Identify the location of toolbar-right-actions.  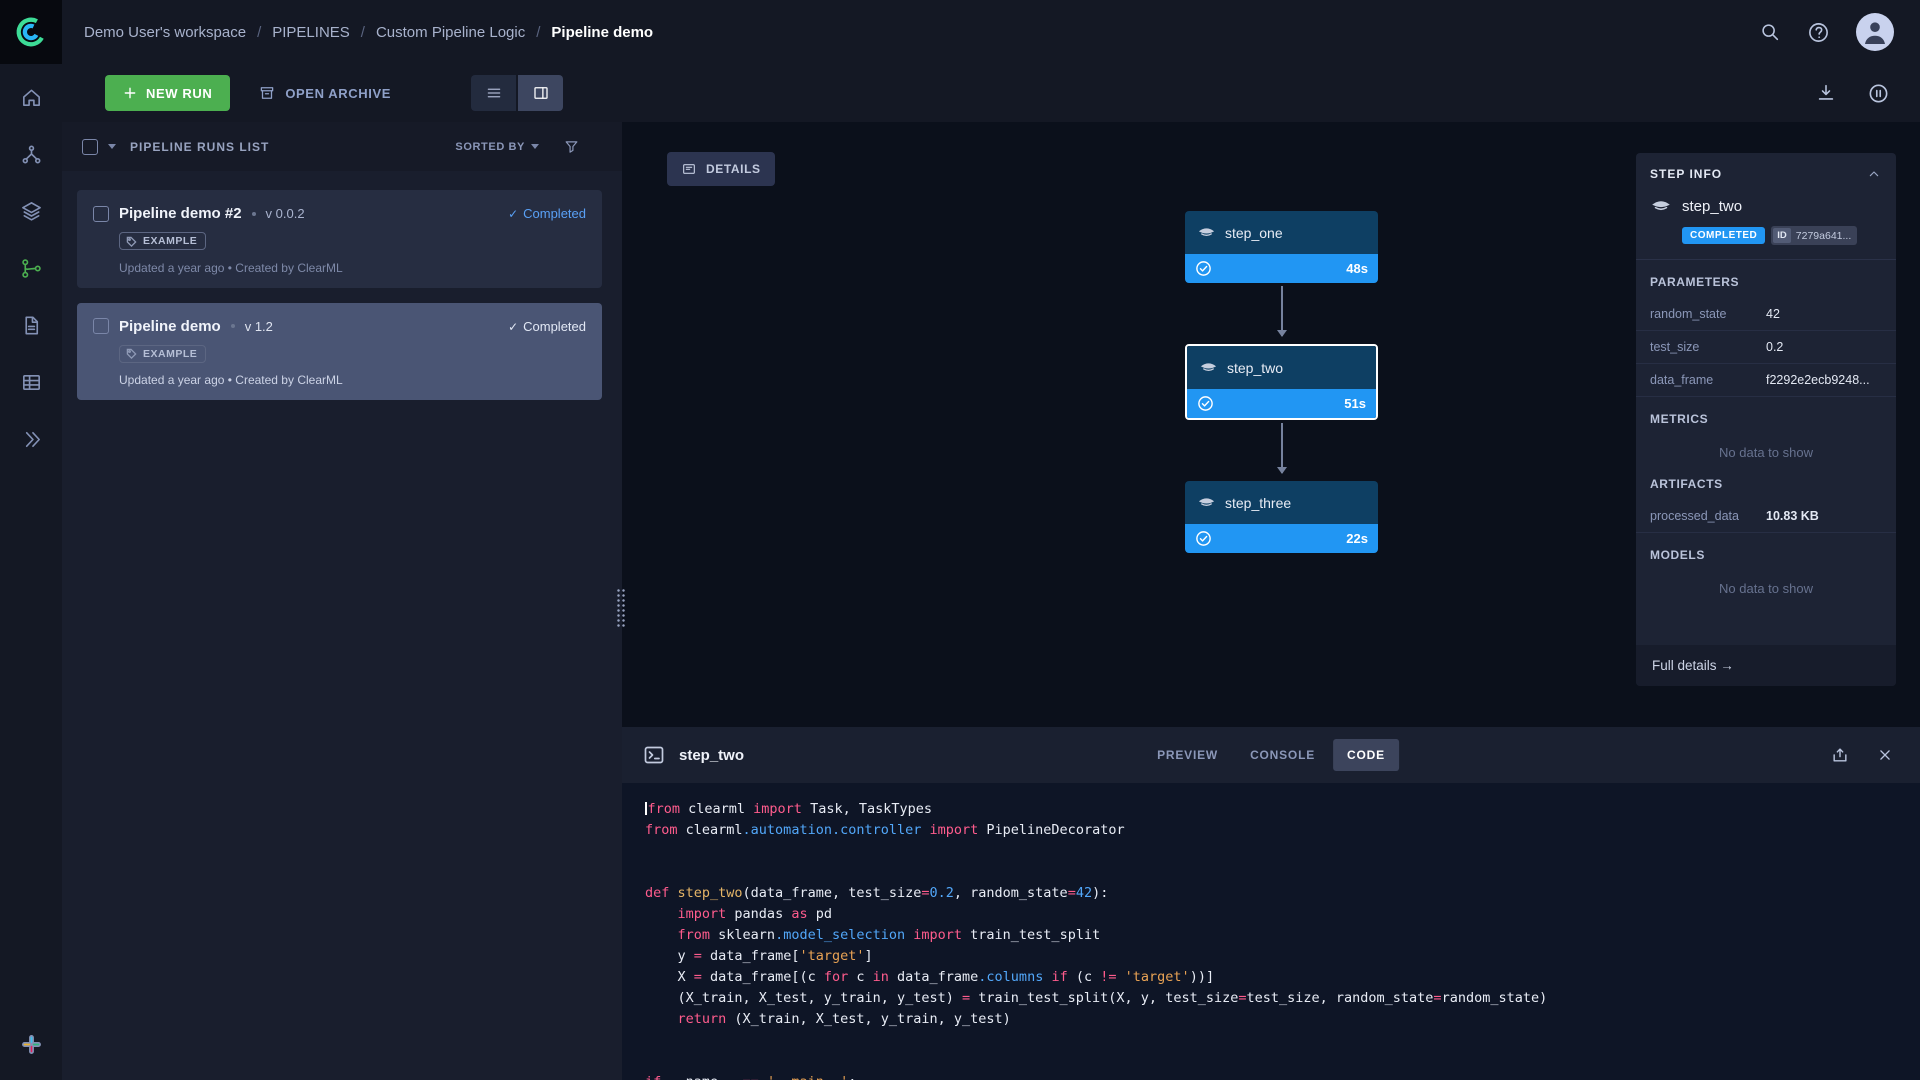
(1867, 93).